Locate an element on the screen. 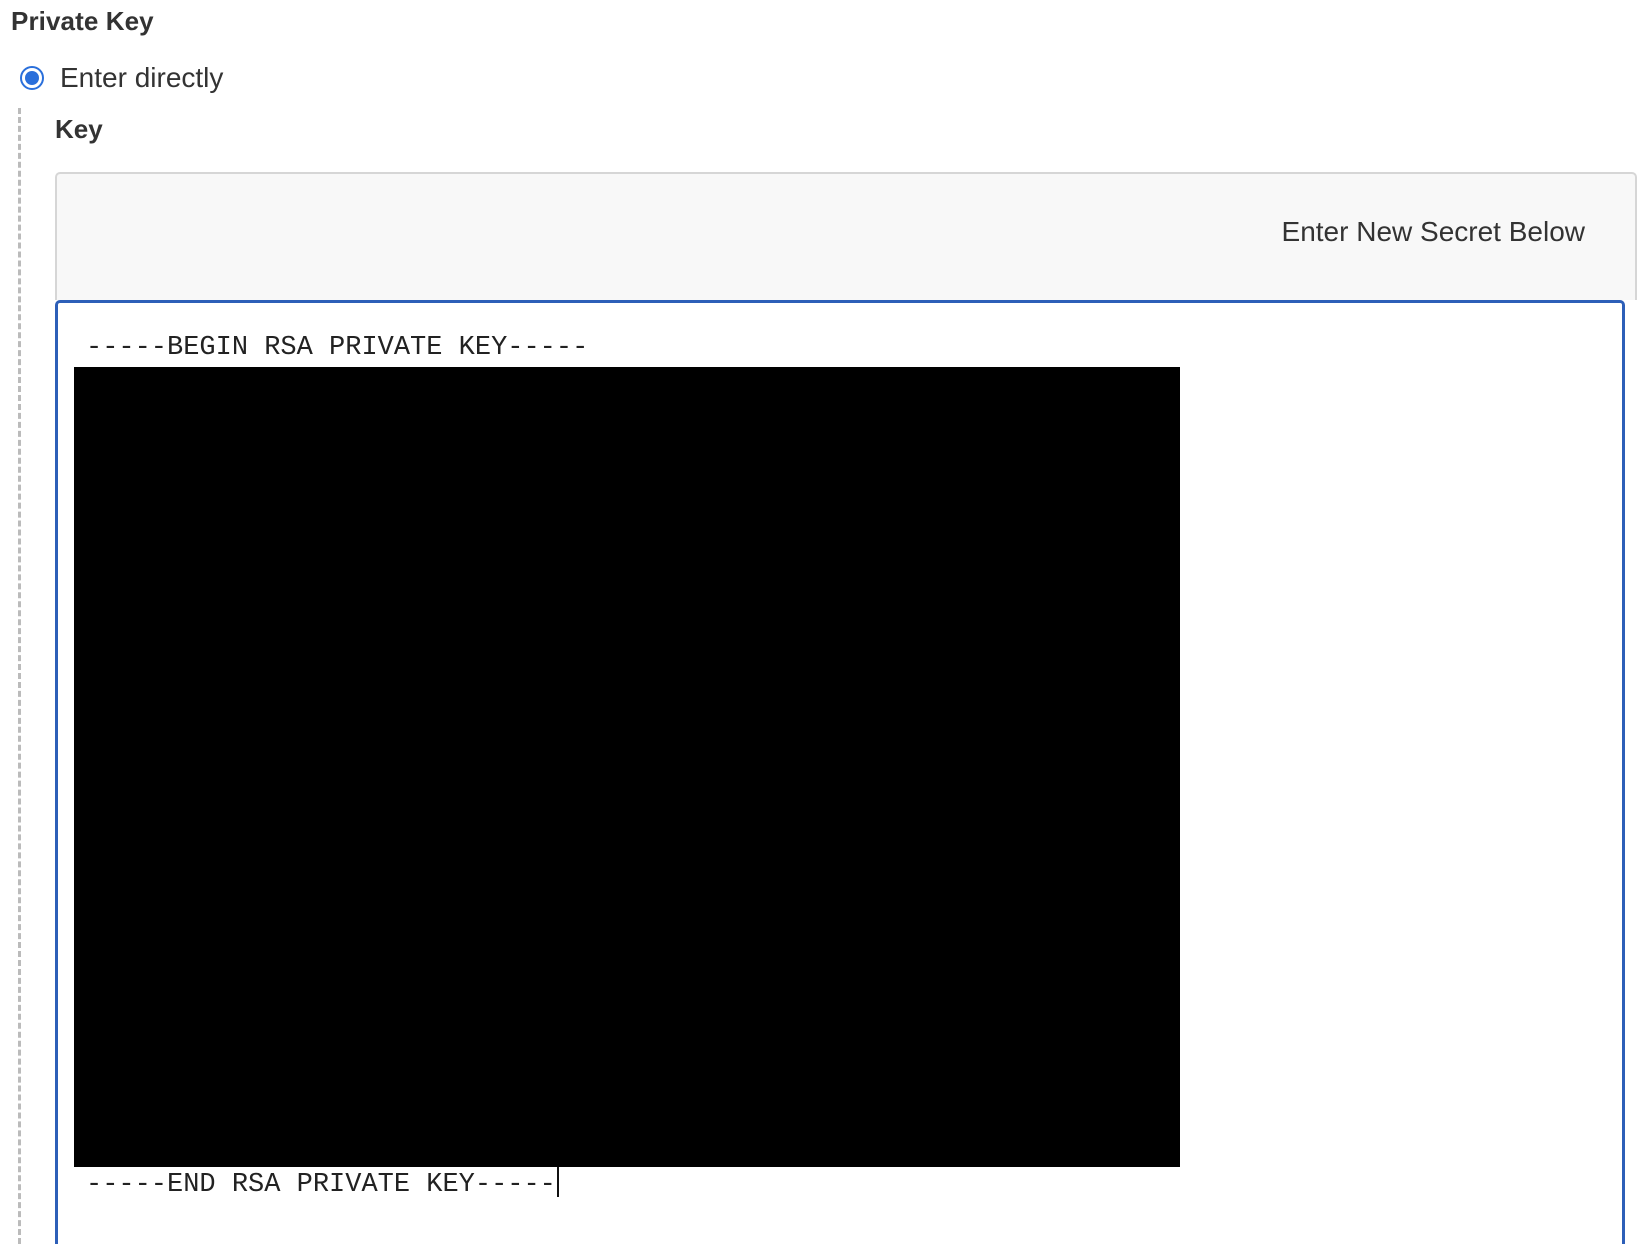  nested-option-divider is located at coordinates (19, 676).